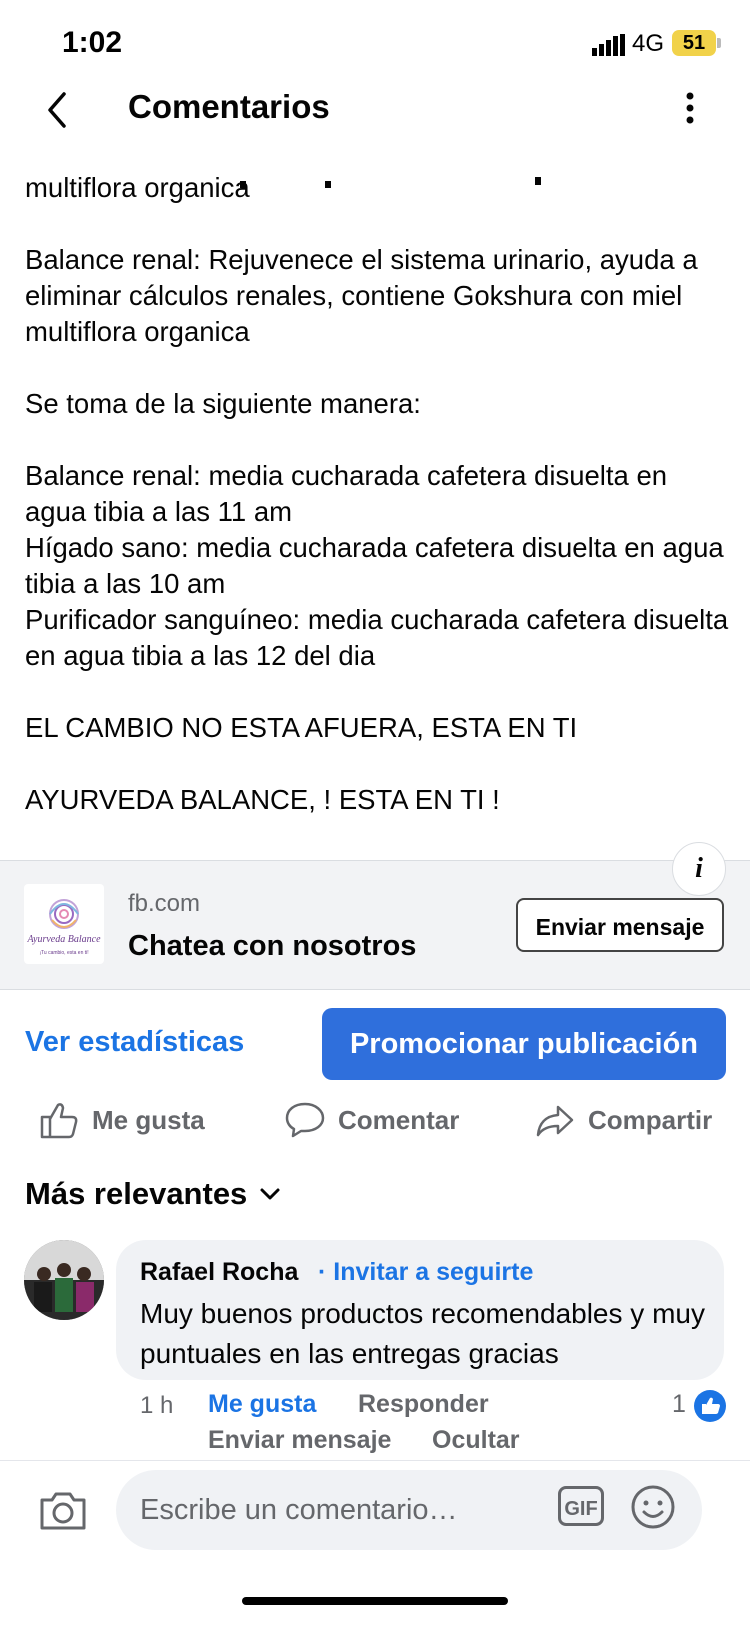  What do you see at coordinates (581, 1506) in the screenshot?
I see `gif-button: GIF` at bounding box center [581, 1506].